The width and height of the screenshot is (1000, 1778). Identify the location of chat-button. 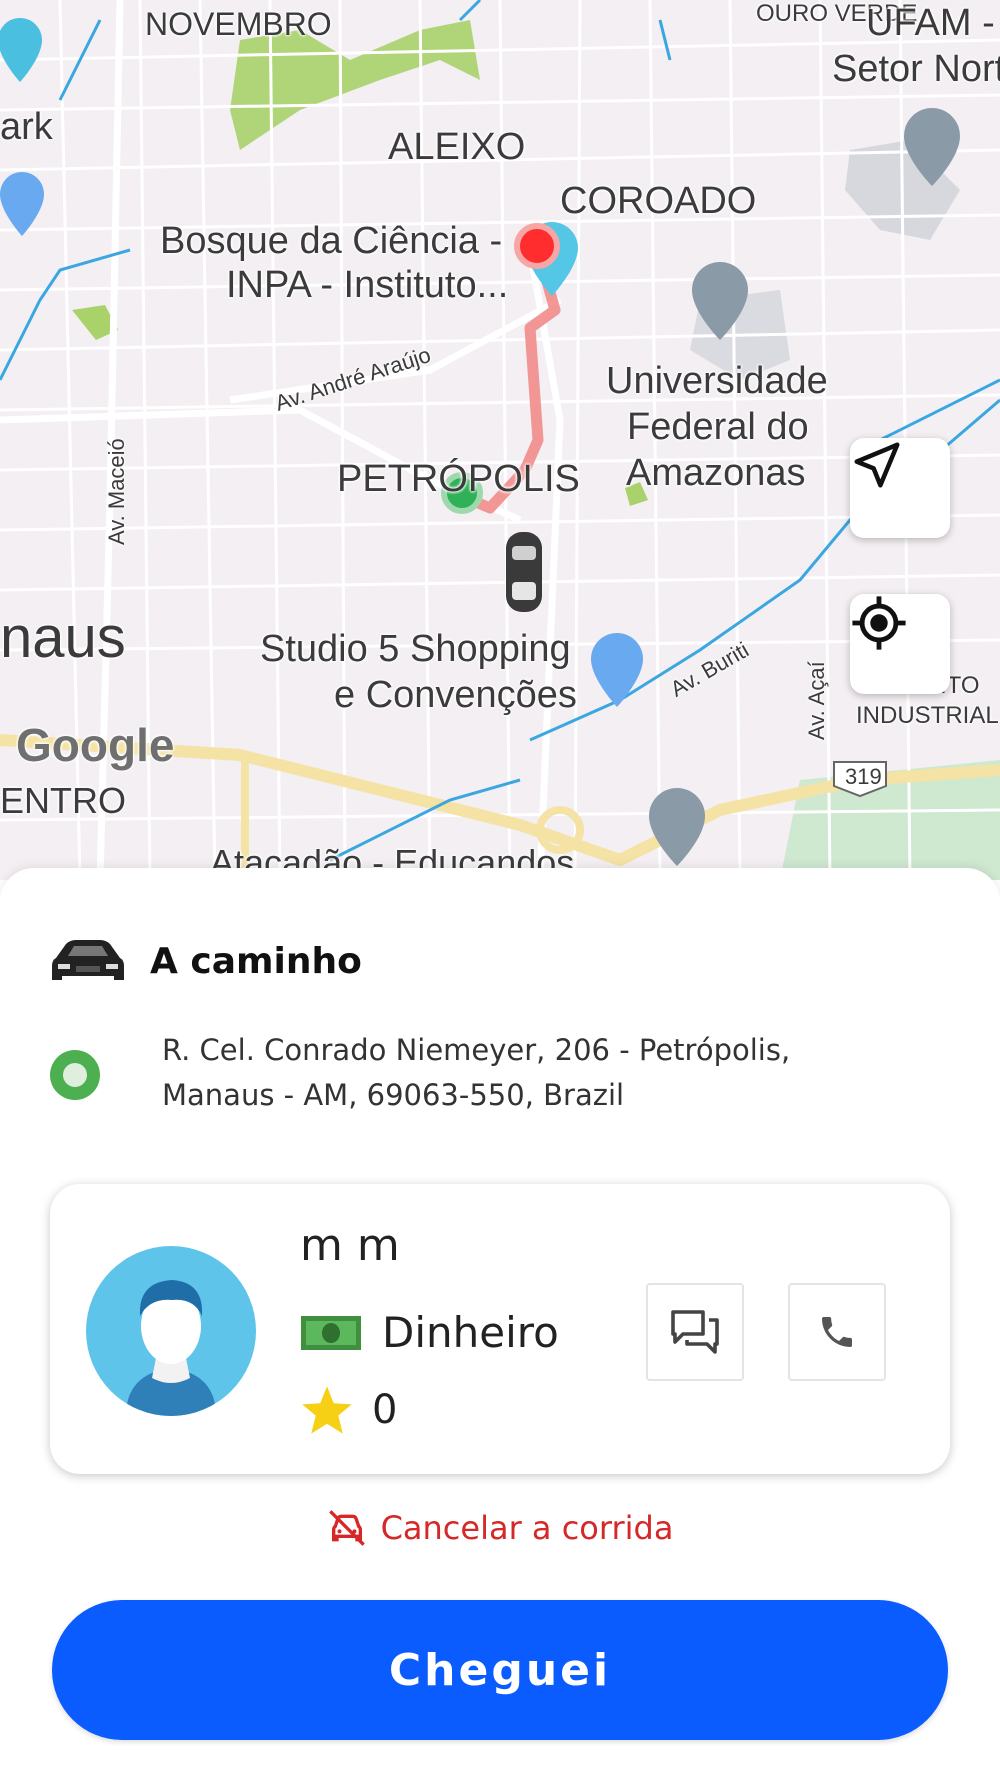
(695, 1332).